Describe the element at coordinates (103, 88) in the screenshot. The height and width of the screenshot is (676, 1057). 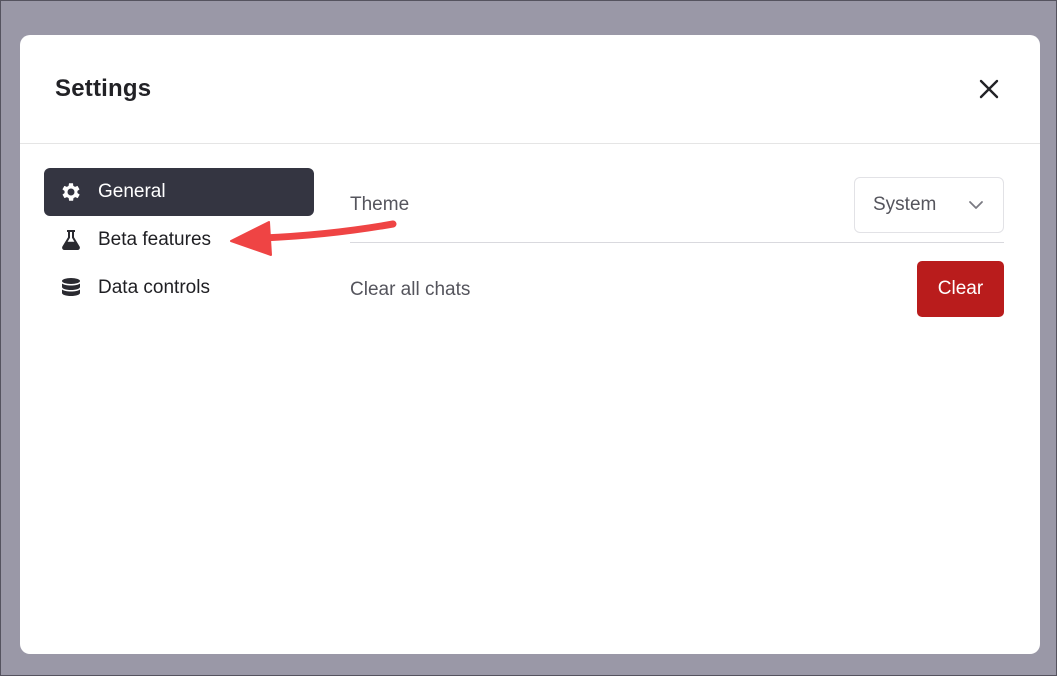
I see `dialog-title: Settings` at that location.